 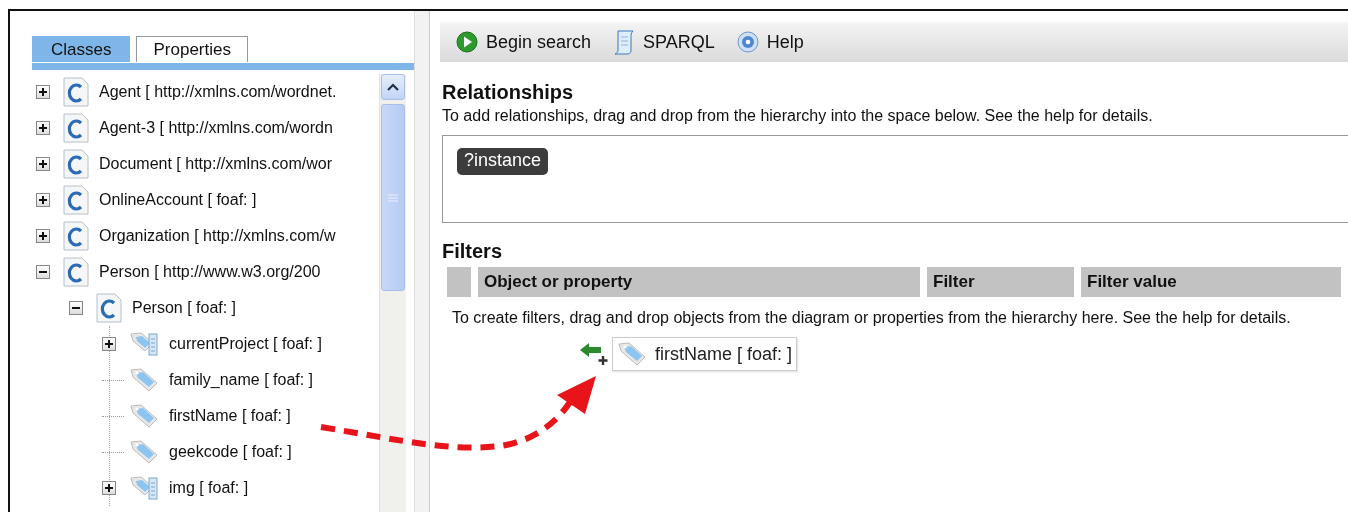 What do you see at coordinates (508, 92) in the screenshot?
I see `section-title: Relationships` at bounding box center [508, 92].